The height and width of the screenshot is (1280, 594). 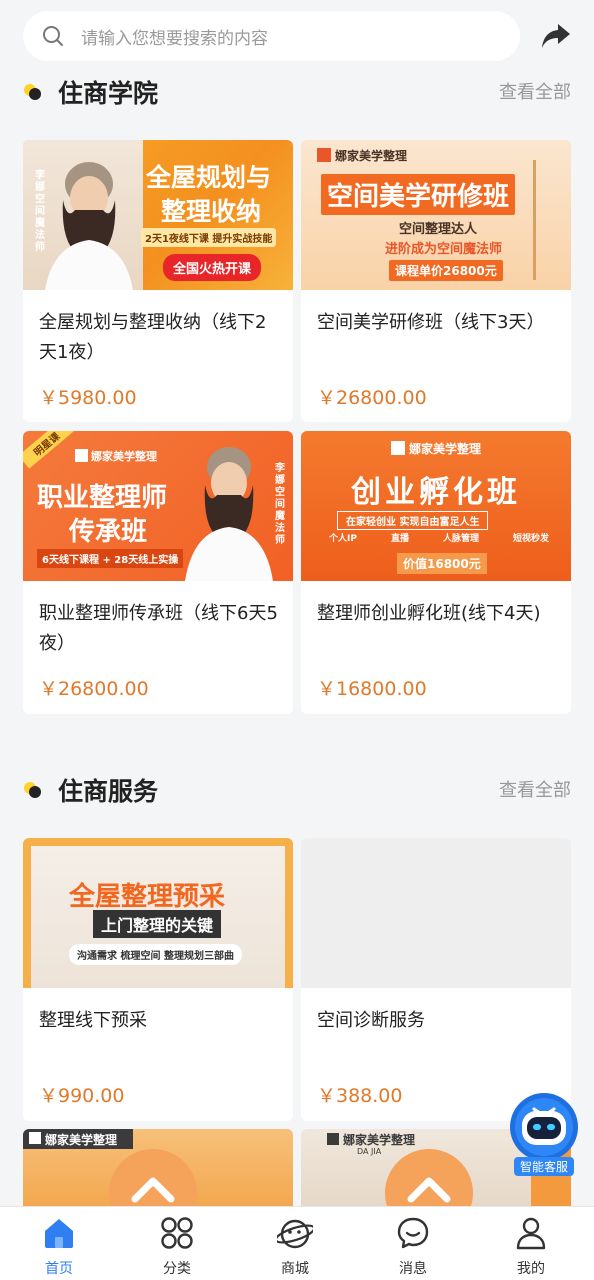 What do you see at coordinates (271, 36) in the screenshot?
I see `search-input: 请输入您想要搜索的内容` at bounding box center [271, 36].